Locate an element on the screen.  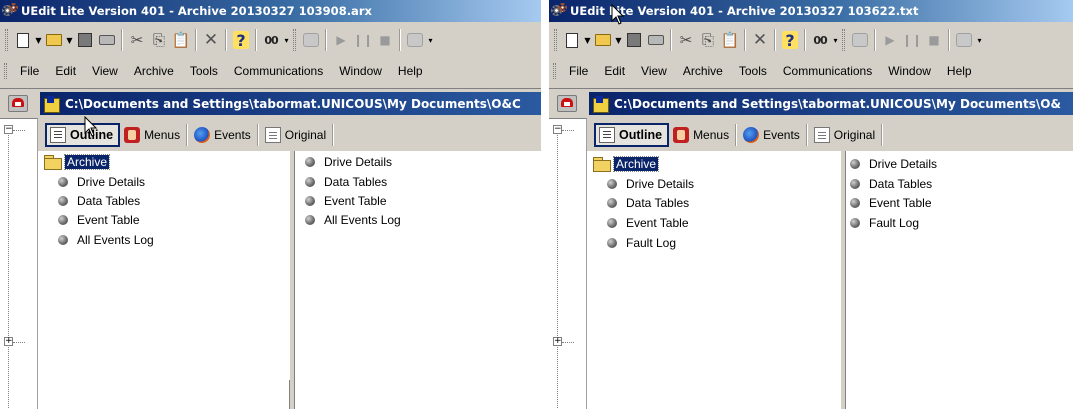
scrollbar is located at coordinates (291, 394).